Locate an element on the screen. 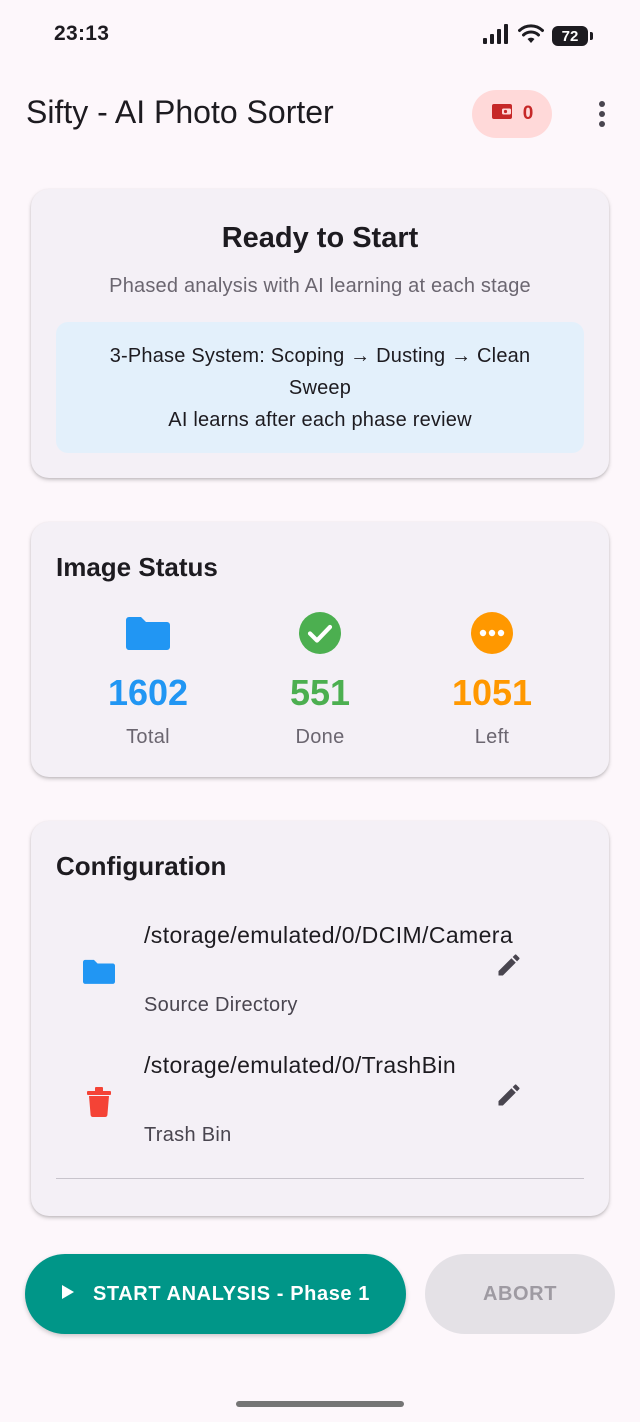  app-title: Sifty - AI Photo Sorter is located at coordinates (180, 112).